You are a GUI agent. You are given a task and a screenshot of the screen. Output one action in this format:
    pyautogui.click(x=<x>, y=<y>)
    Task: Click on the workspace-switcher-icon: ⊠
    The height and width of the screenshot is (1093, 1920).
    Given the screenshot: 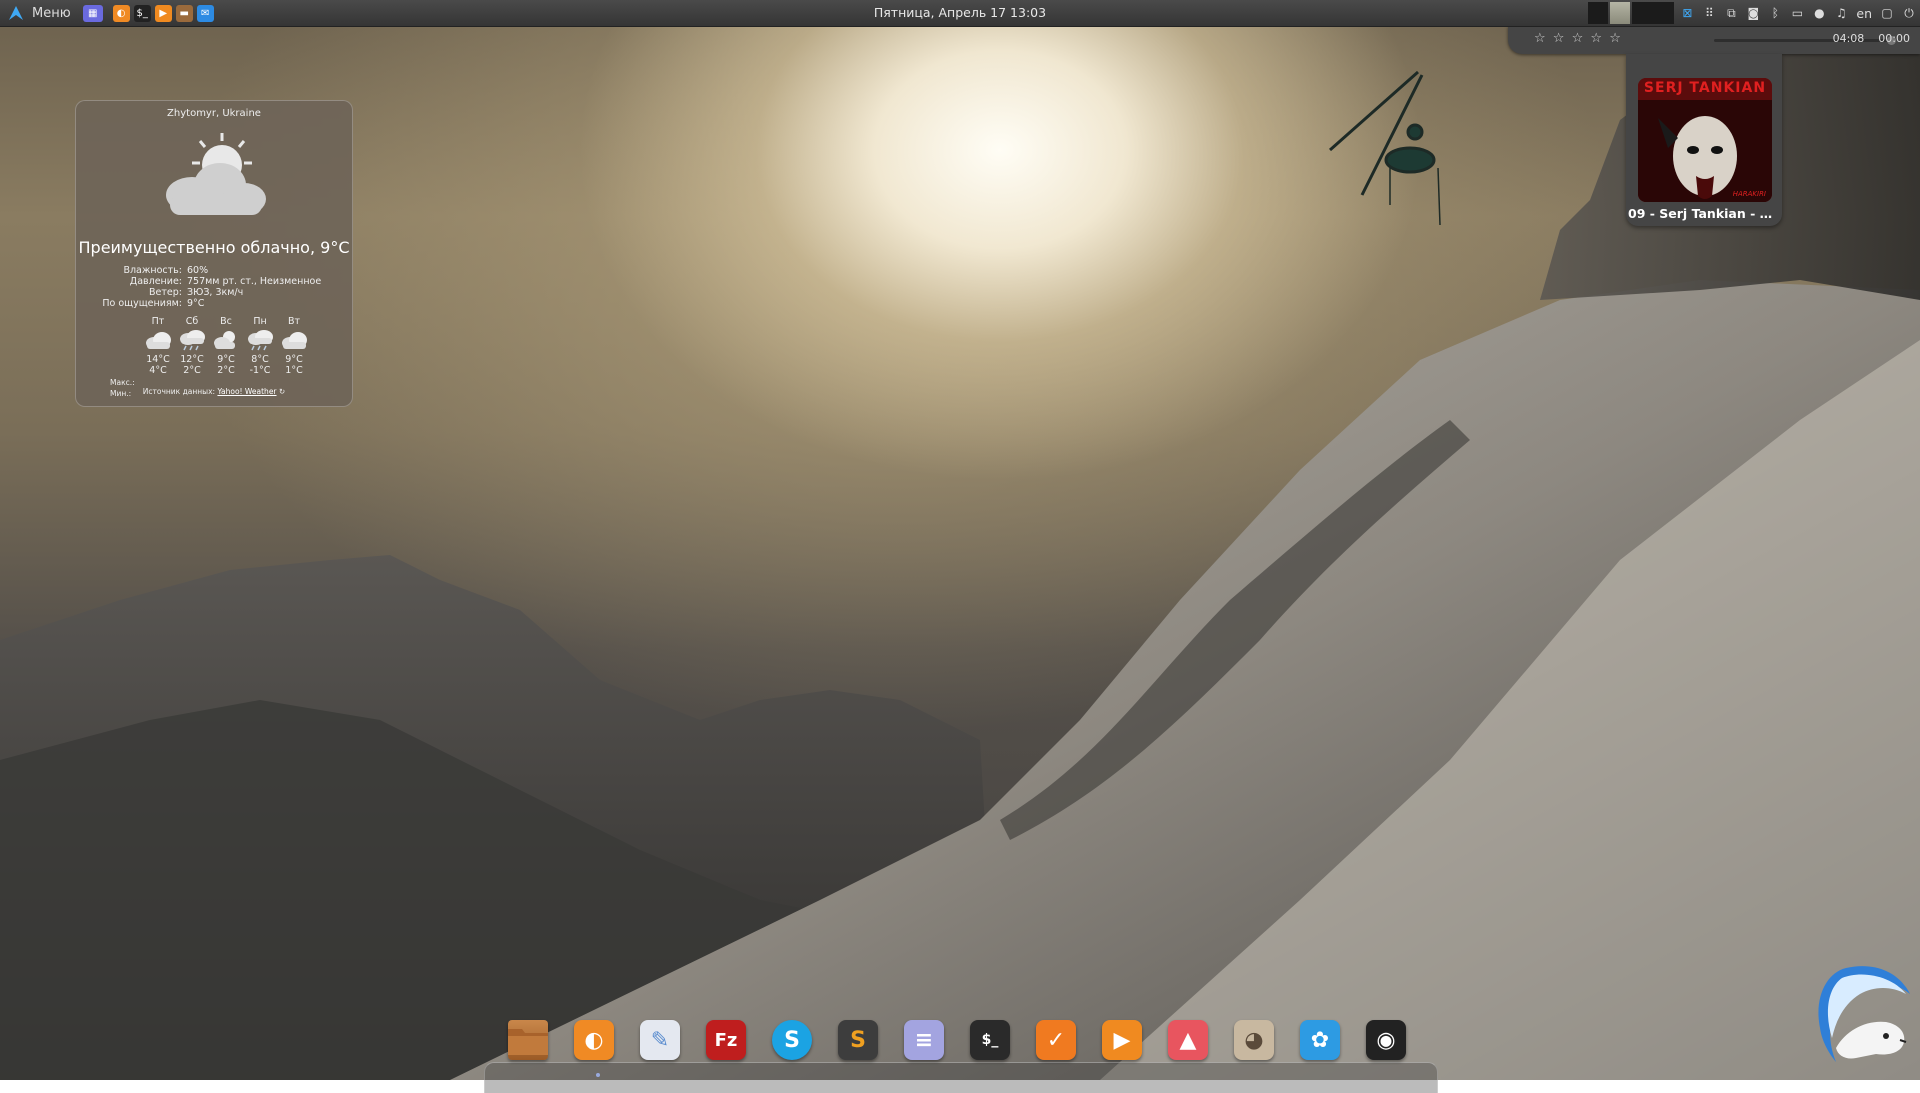 What is the action you would take?
    pyautogui.click(x=1687, y=13)
    